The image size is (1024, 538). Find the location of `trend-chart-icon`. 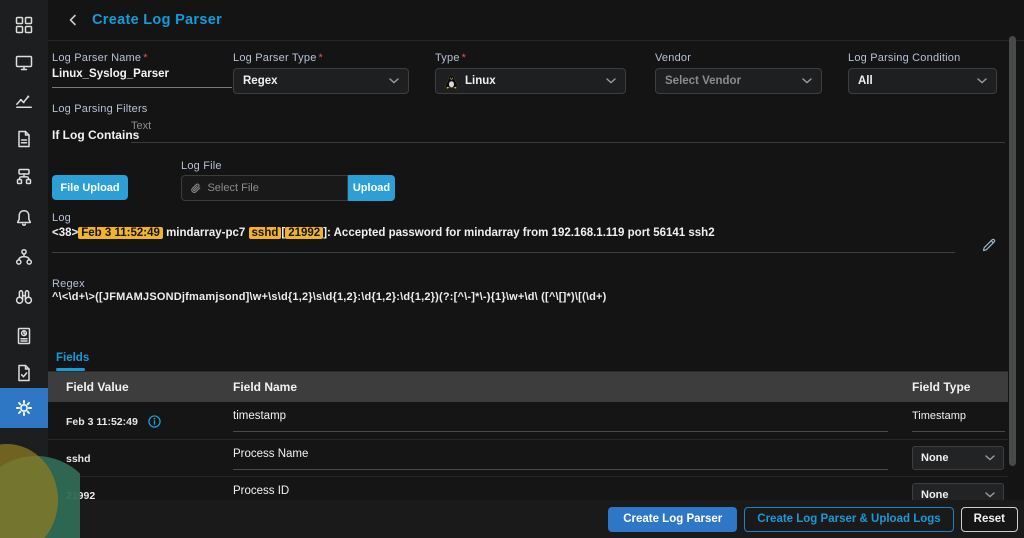

trend-chart-icon is located at coordinates (24, 101).